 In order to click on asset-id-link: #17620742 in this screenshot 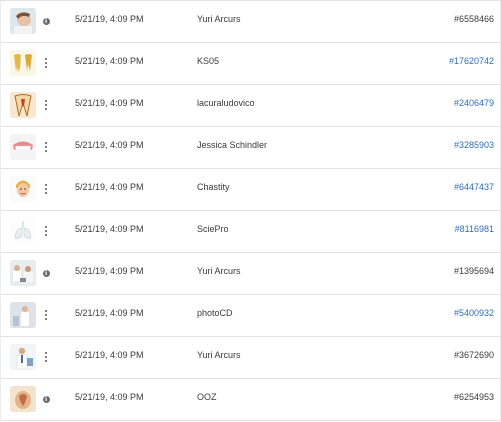, I will do `click(471, 61)`.